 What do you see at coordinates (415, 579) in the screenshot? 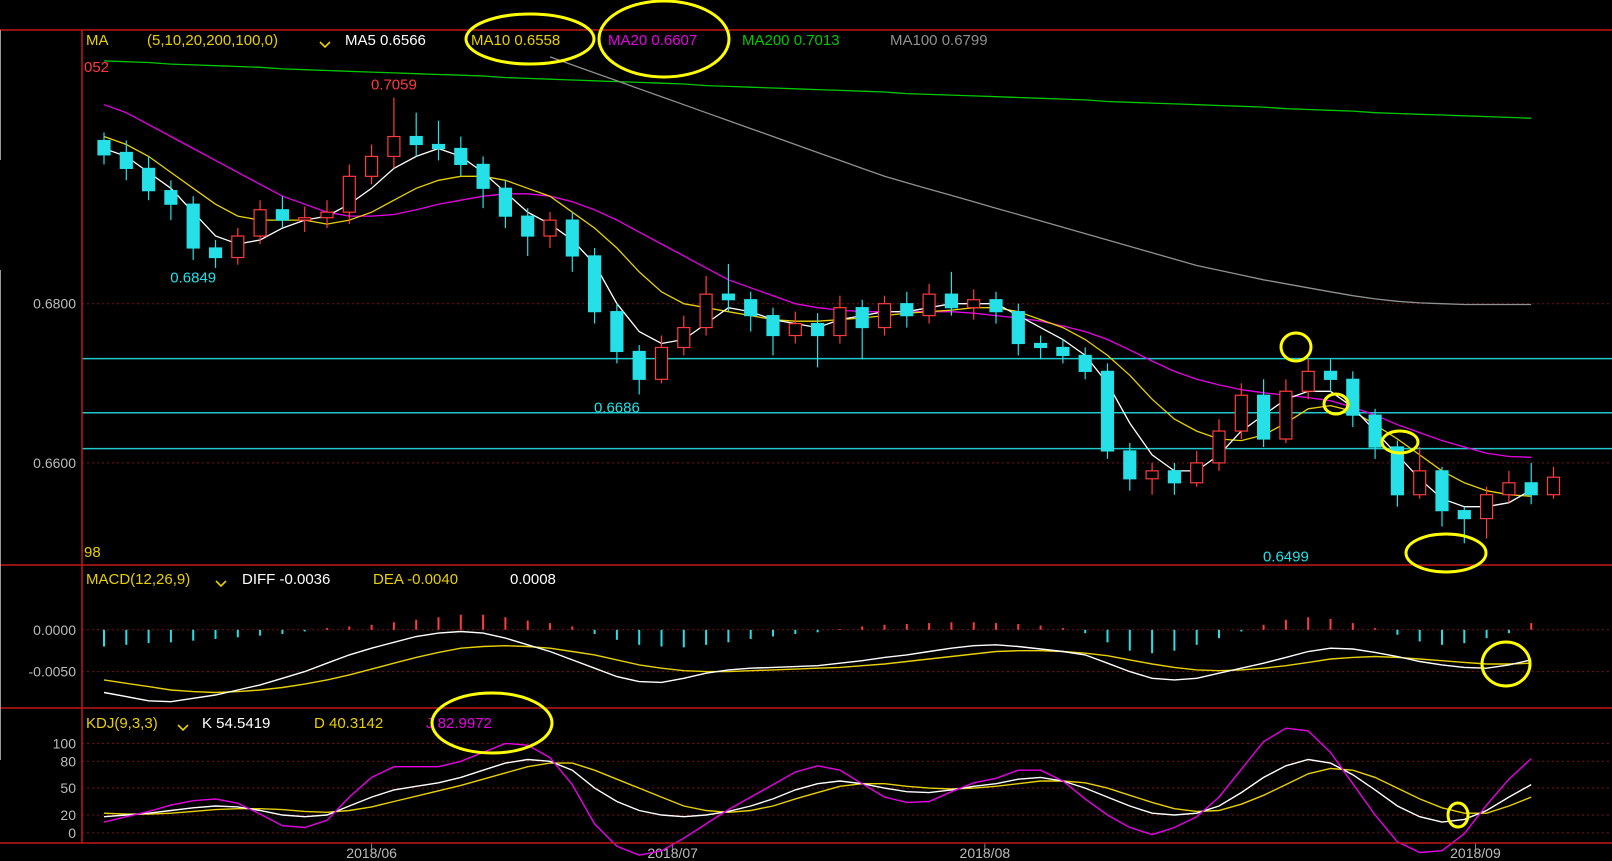
I see `macd-dea-value: DEA -0.0040` at bounding box center [415, 579].